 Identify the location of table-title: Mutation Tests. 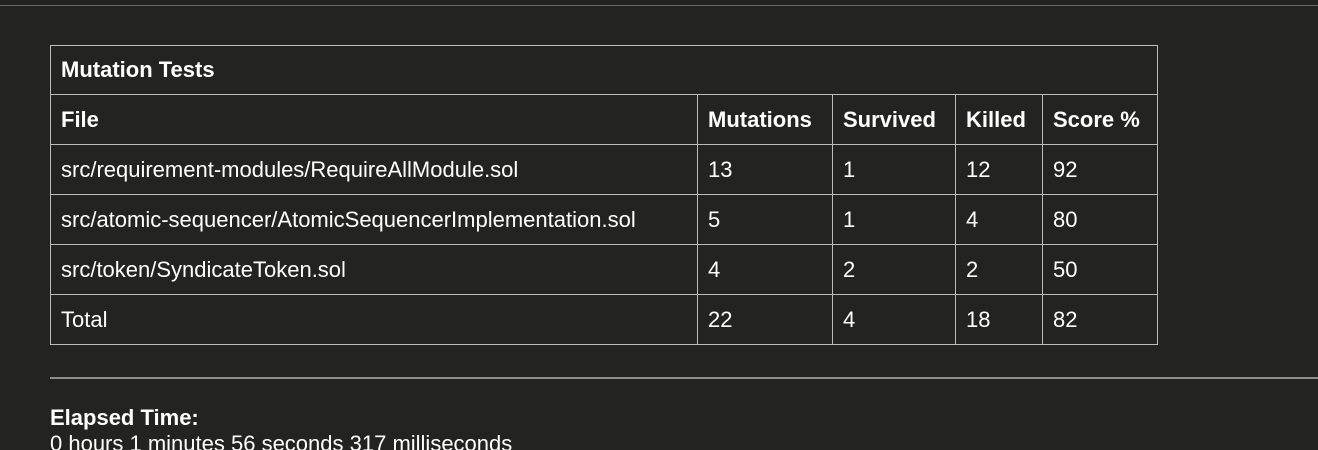
(604, 70).